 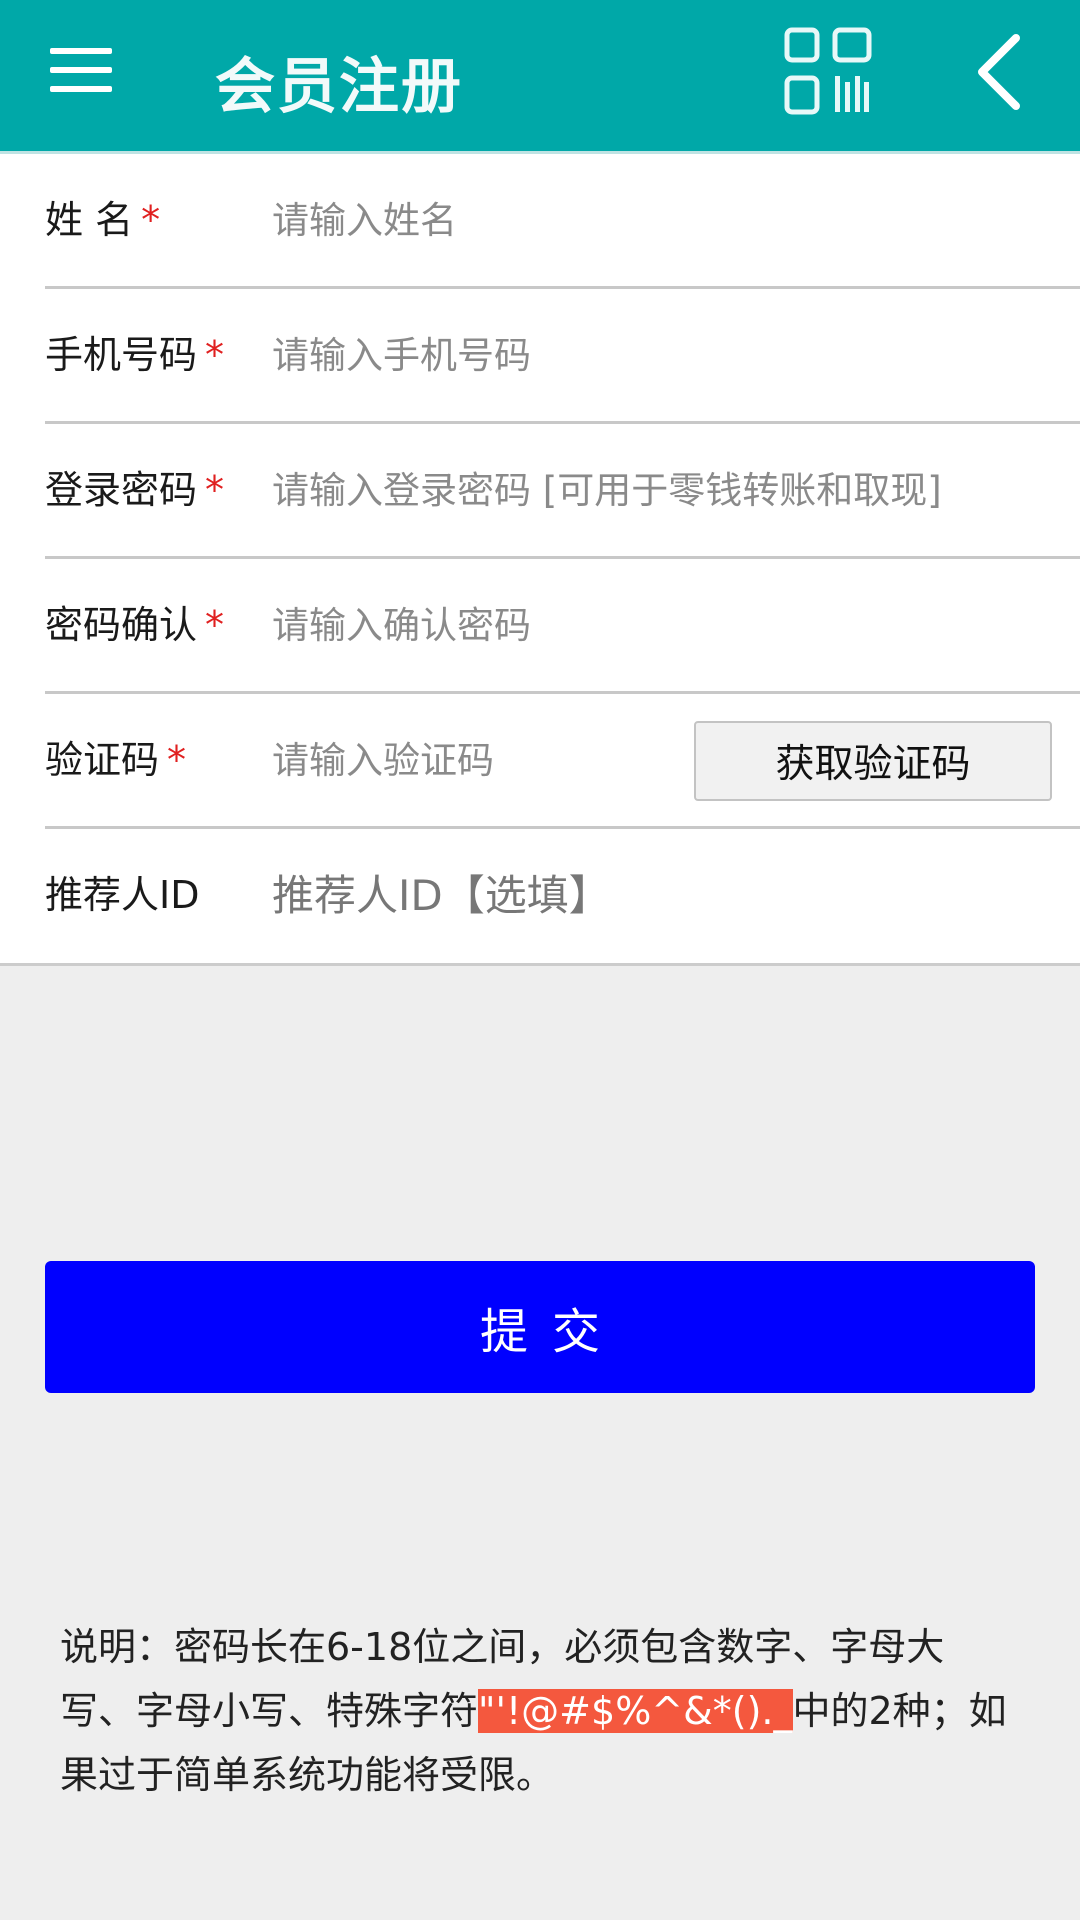 I want to click on app-header: 会员注册, so click(x=540, y=77).